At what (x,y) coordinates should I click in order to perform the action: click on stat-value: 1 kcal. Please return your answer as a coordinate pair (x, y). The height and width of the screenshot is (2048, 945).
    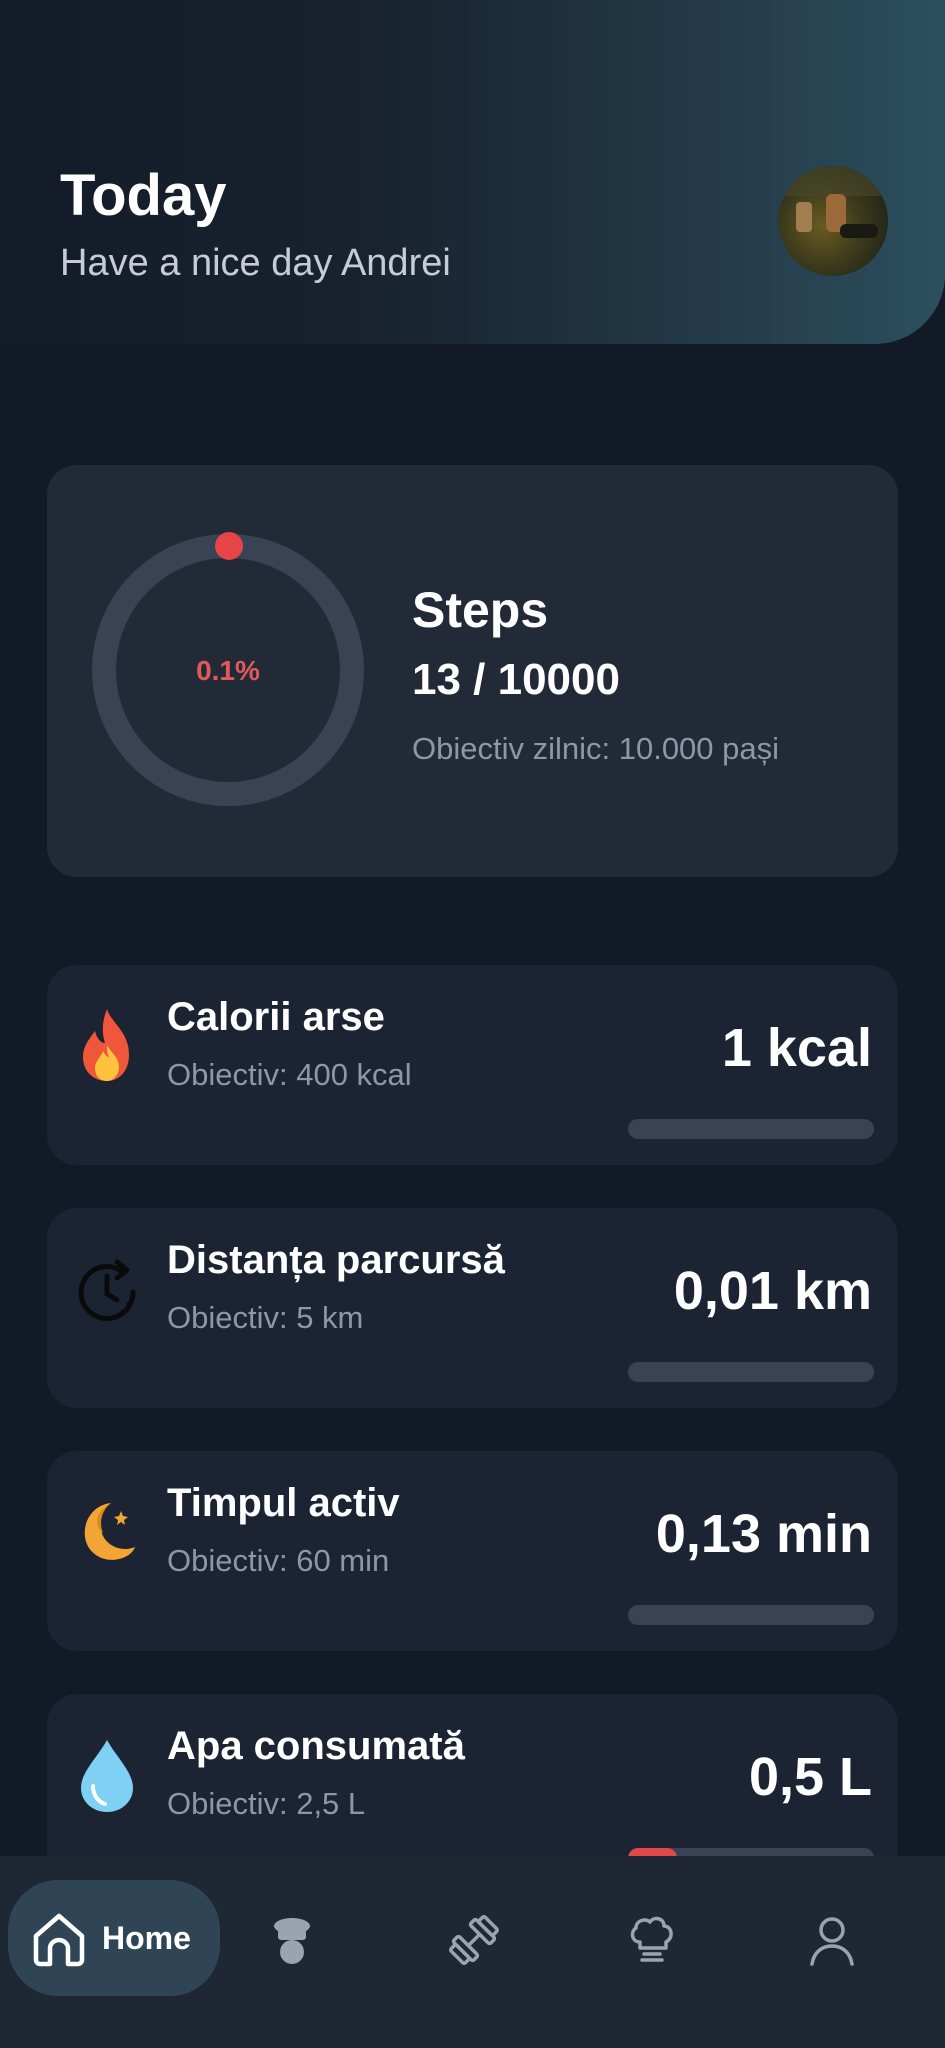
    Looking at the image, I should click on (796, 1048).